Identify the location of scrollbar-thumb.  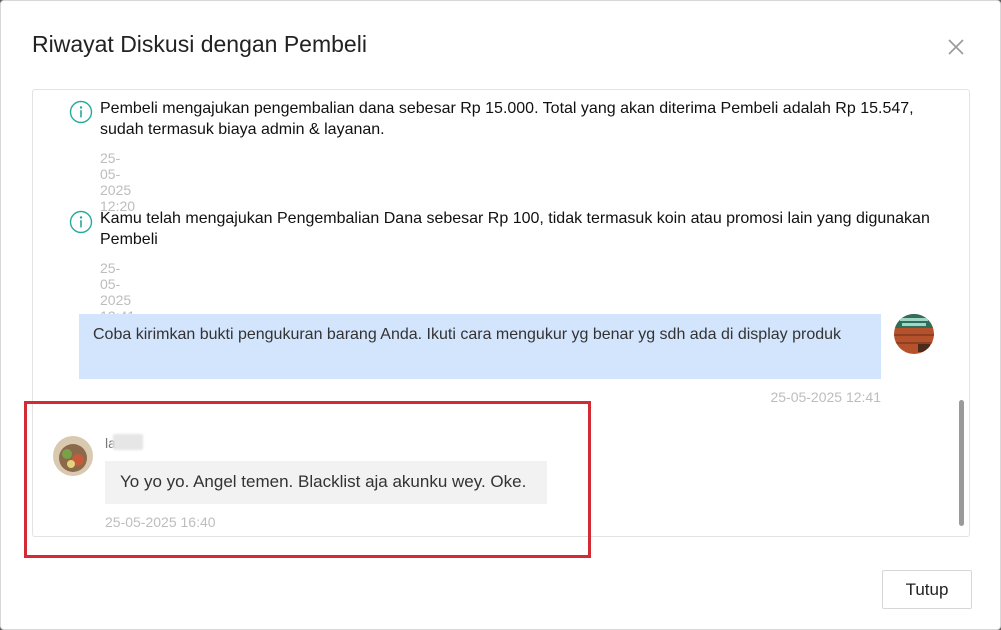
(961, 463).